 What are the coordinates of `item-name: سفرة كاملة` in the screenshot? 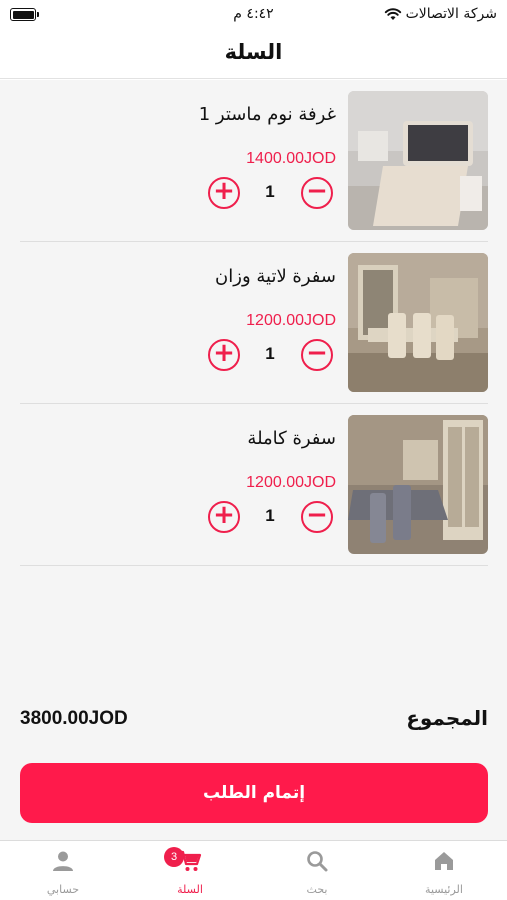 It's located at (291, 438).